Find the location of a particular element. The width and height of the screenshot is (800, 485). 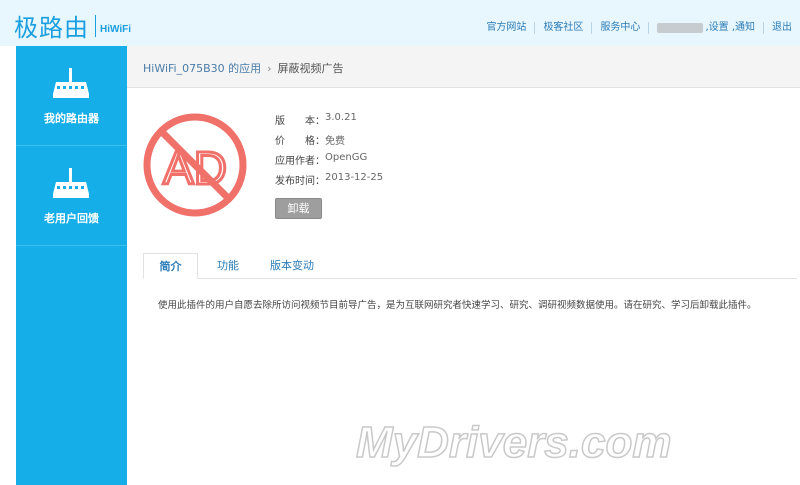

sidebar-item-my-router: 我的路由器 is located at coordinates (71, 96).